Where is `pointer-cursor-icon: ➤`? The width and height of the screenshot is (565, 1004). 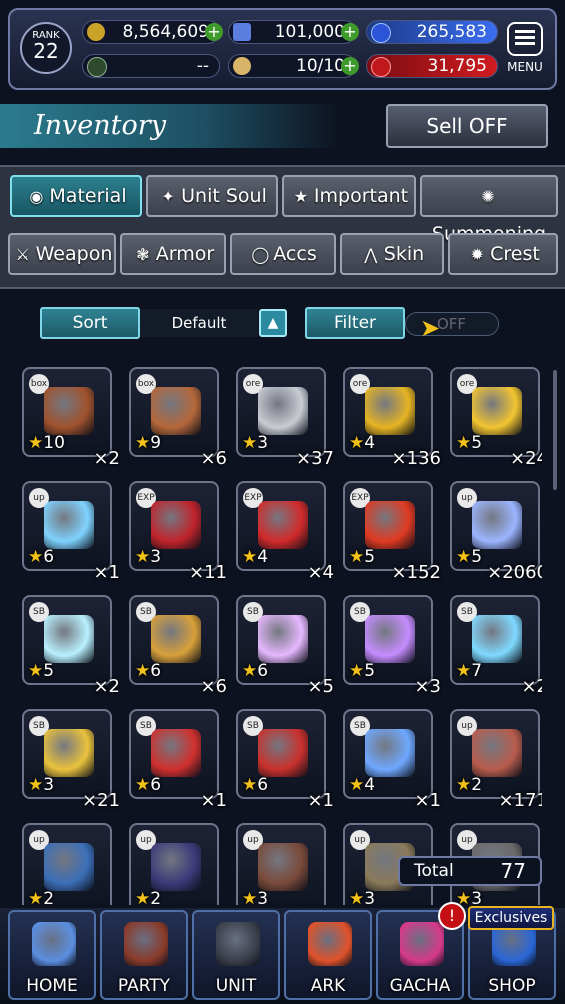 pointer-cursor-icon: ➤ is located at coordinates (430, 328).